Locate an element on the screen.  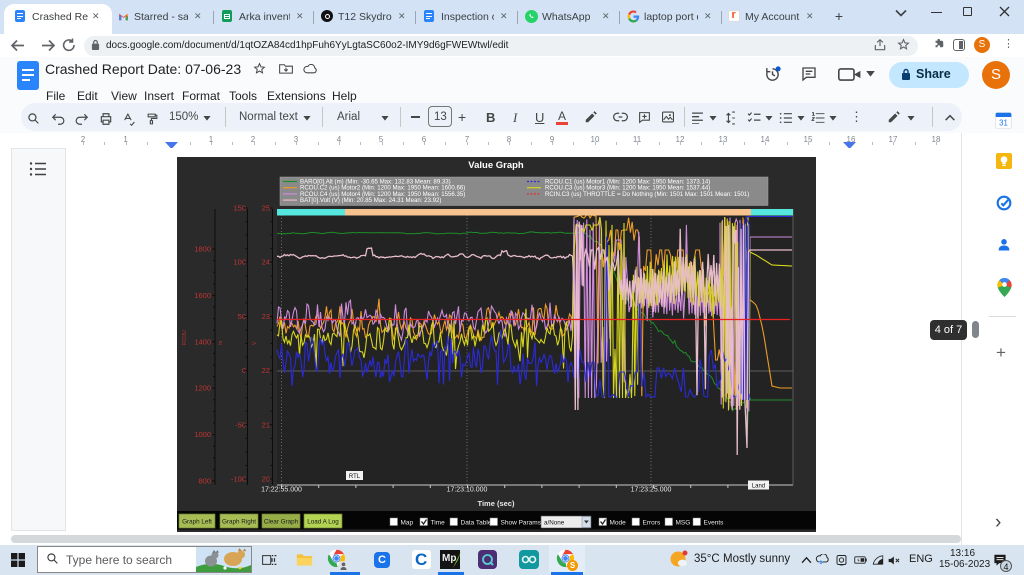
svg-text: Graph Left is located at coordinates (197, 522).